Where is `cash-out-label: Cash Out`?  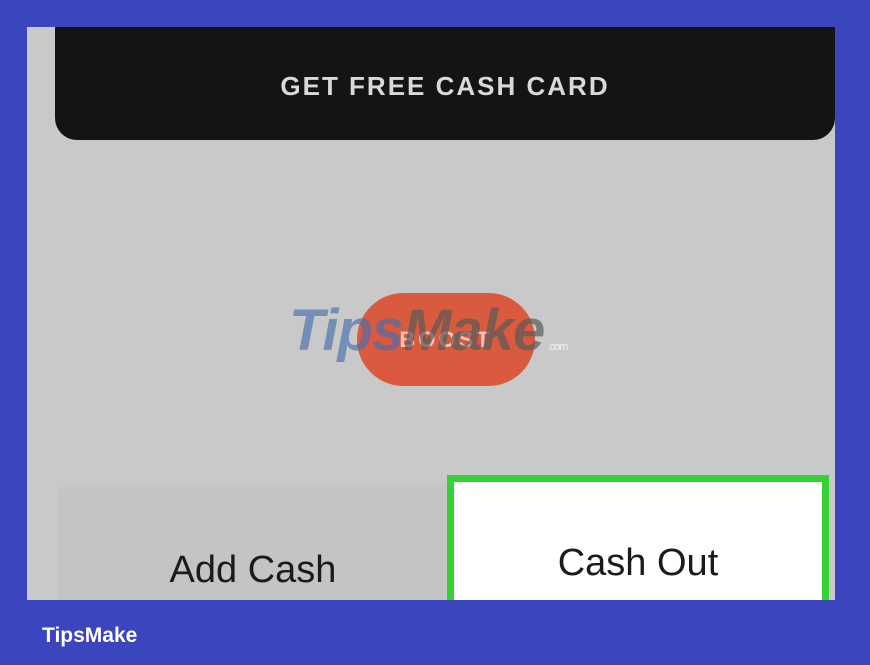
cash-out-label: Cash Out is located at coordinates (638, 563).